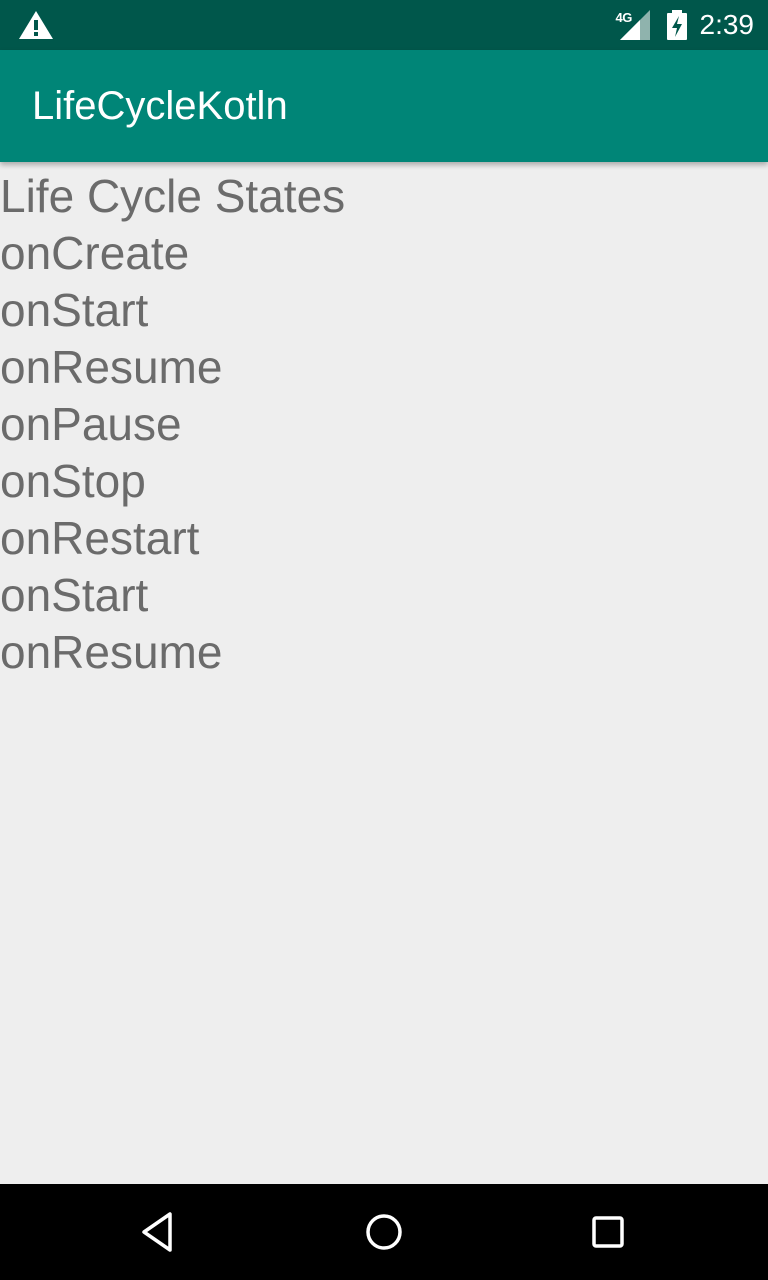 The width and height of the screenshot is (768, 1280). I want to click on back-icon, so click(160, 1232).